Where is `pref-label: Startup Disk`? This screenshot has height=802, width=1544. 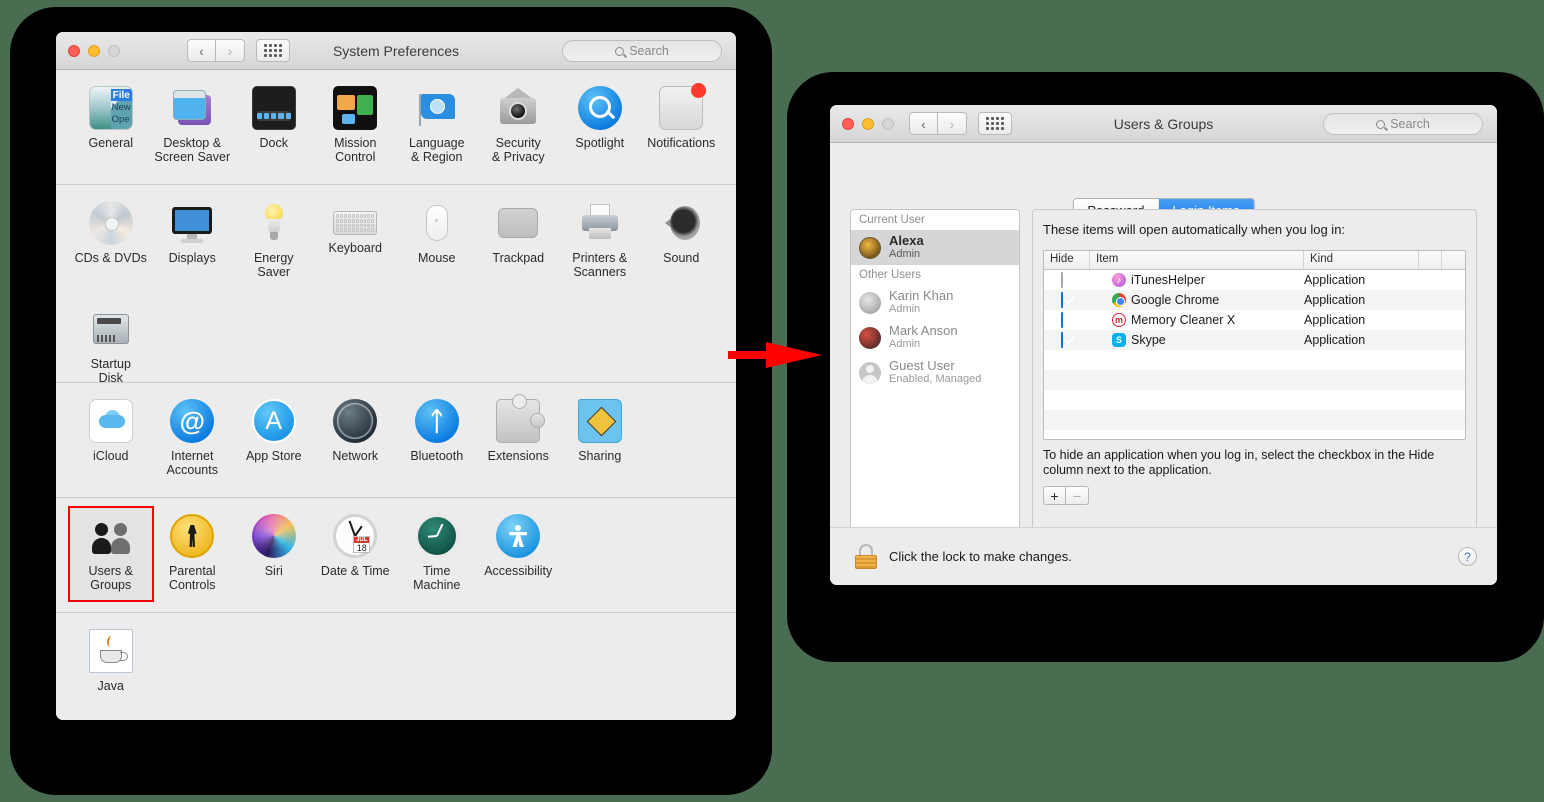
pref-label: Startup Disk is located at coordinates (110, 371).